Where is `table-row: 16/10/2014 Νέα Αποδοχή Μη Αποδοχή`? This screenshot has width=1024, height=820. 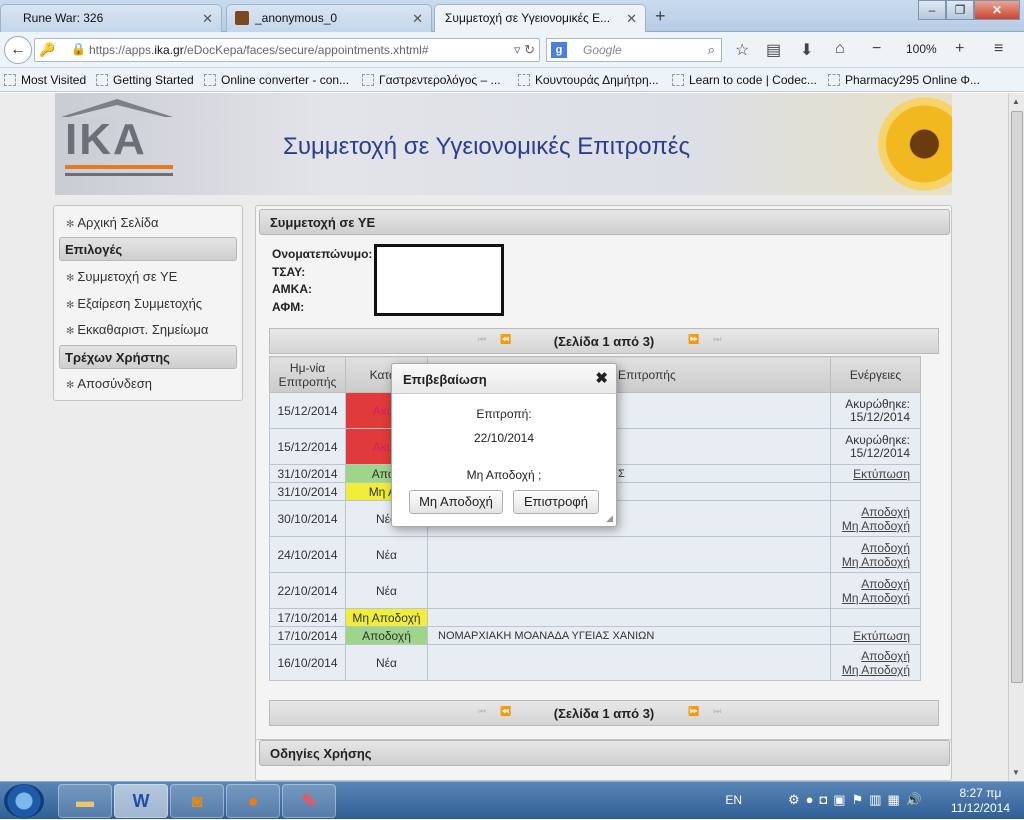
table-row: 16/10/2014 Νέα Αποδοχή Μη Αποδοχή is located at coordinates (595, 662).